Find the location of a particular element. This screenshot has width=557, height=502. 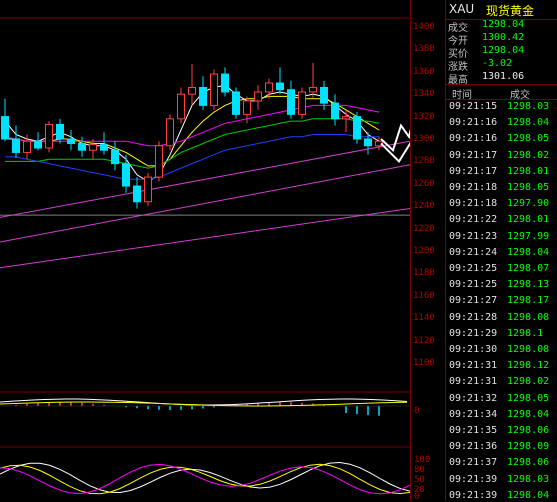

quote-row: 成交 1298.04 is located at coordinates (501, 26).